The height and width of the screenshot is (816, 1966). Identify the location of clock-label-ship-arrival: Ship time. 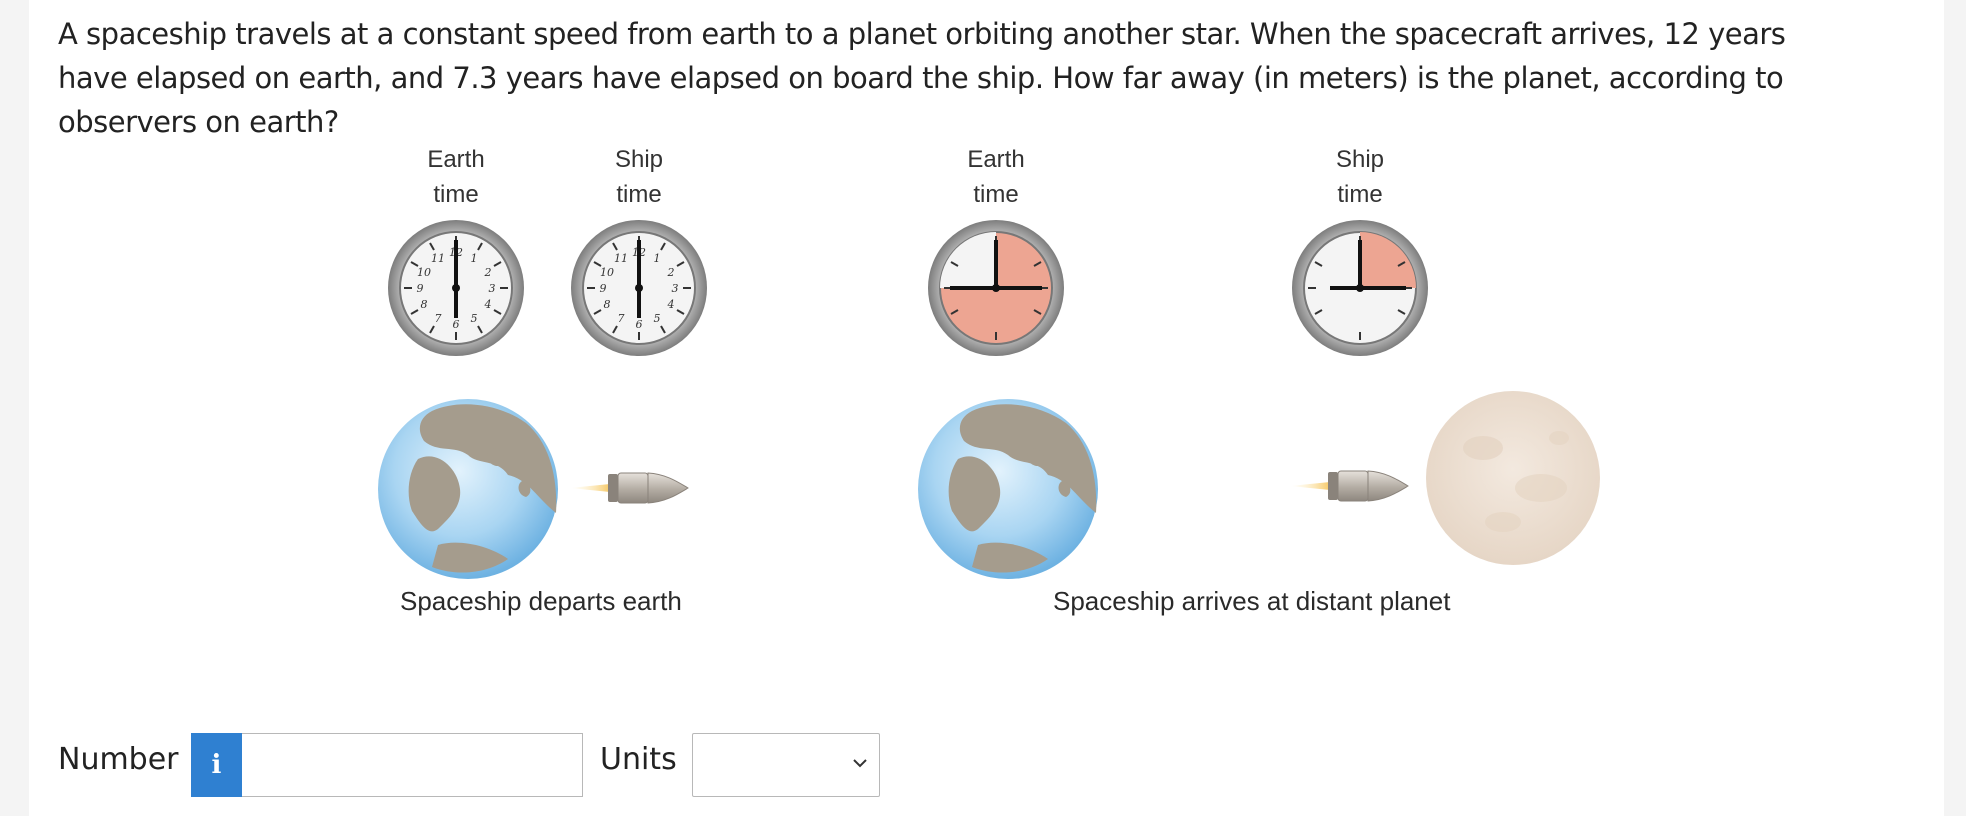
(1360, 177).